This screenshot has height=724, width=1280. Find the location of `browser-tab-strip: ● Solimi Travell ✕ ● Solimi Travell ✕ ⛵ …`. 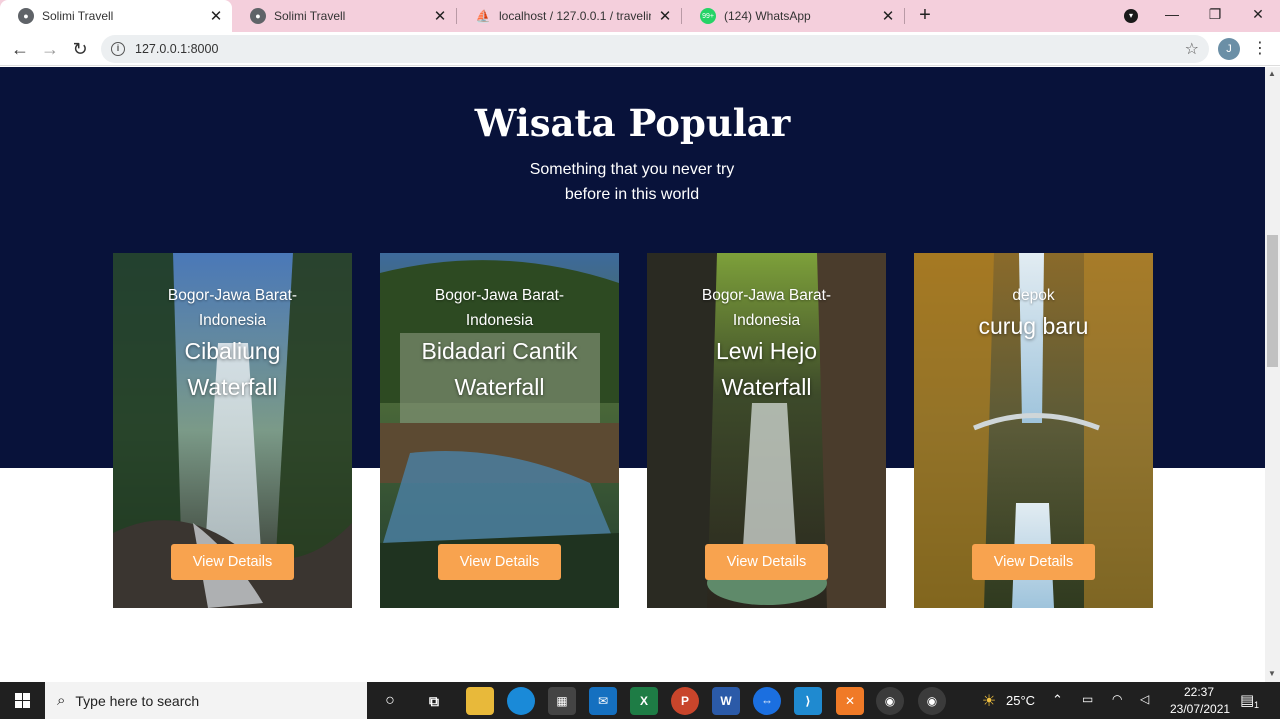

browser-tab-strip: ● Solimi Travell ✕ ● Solimi Travell ✕ ⛵ … is located at coordinates (640, 16).